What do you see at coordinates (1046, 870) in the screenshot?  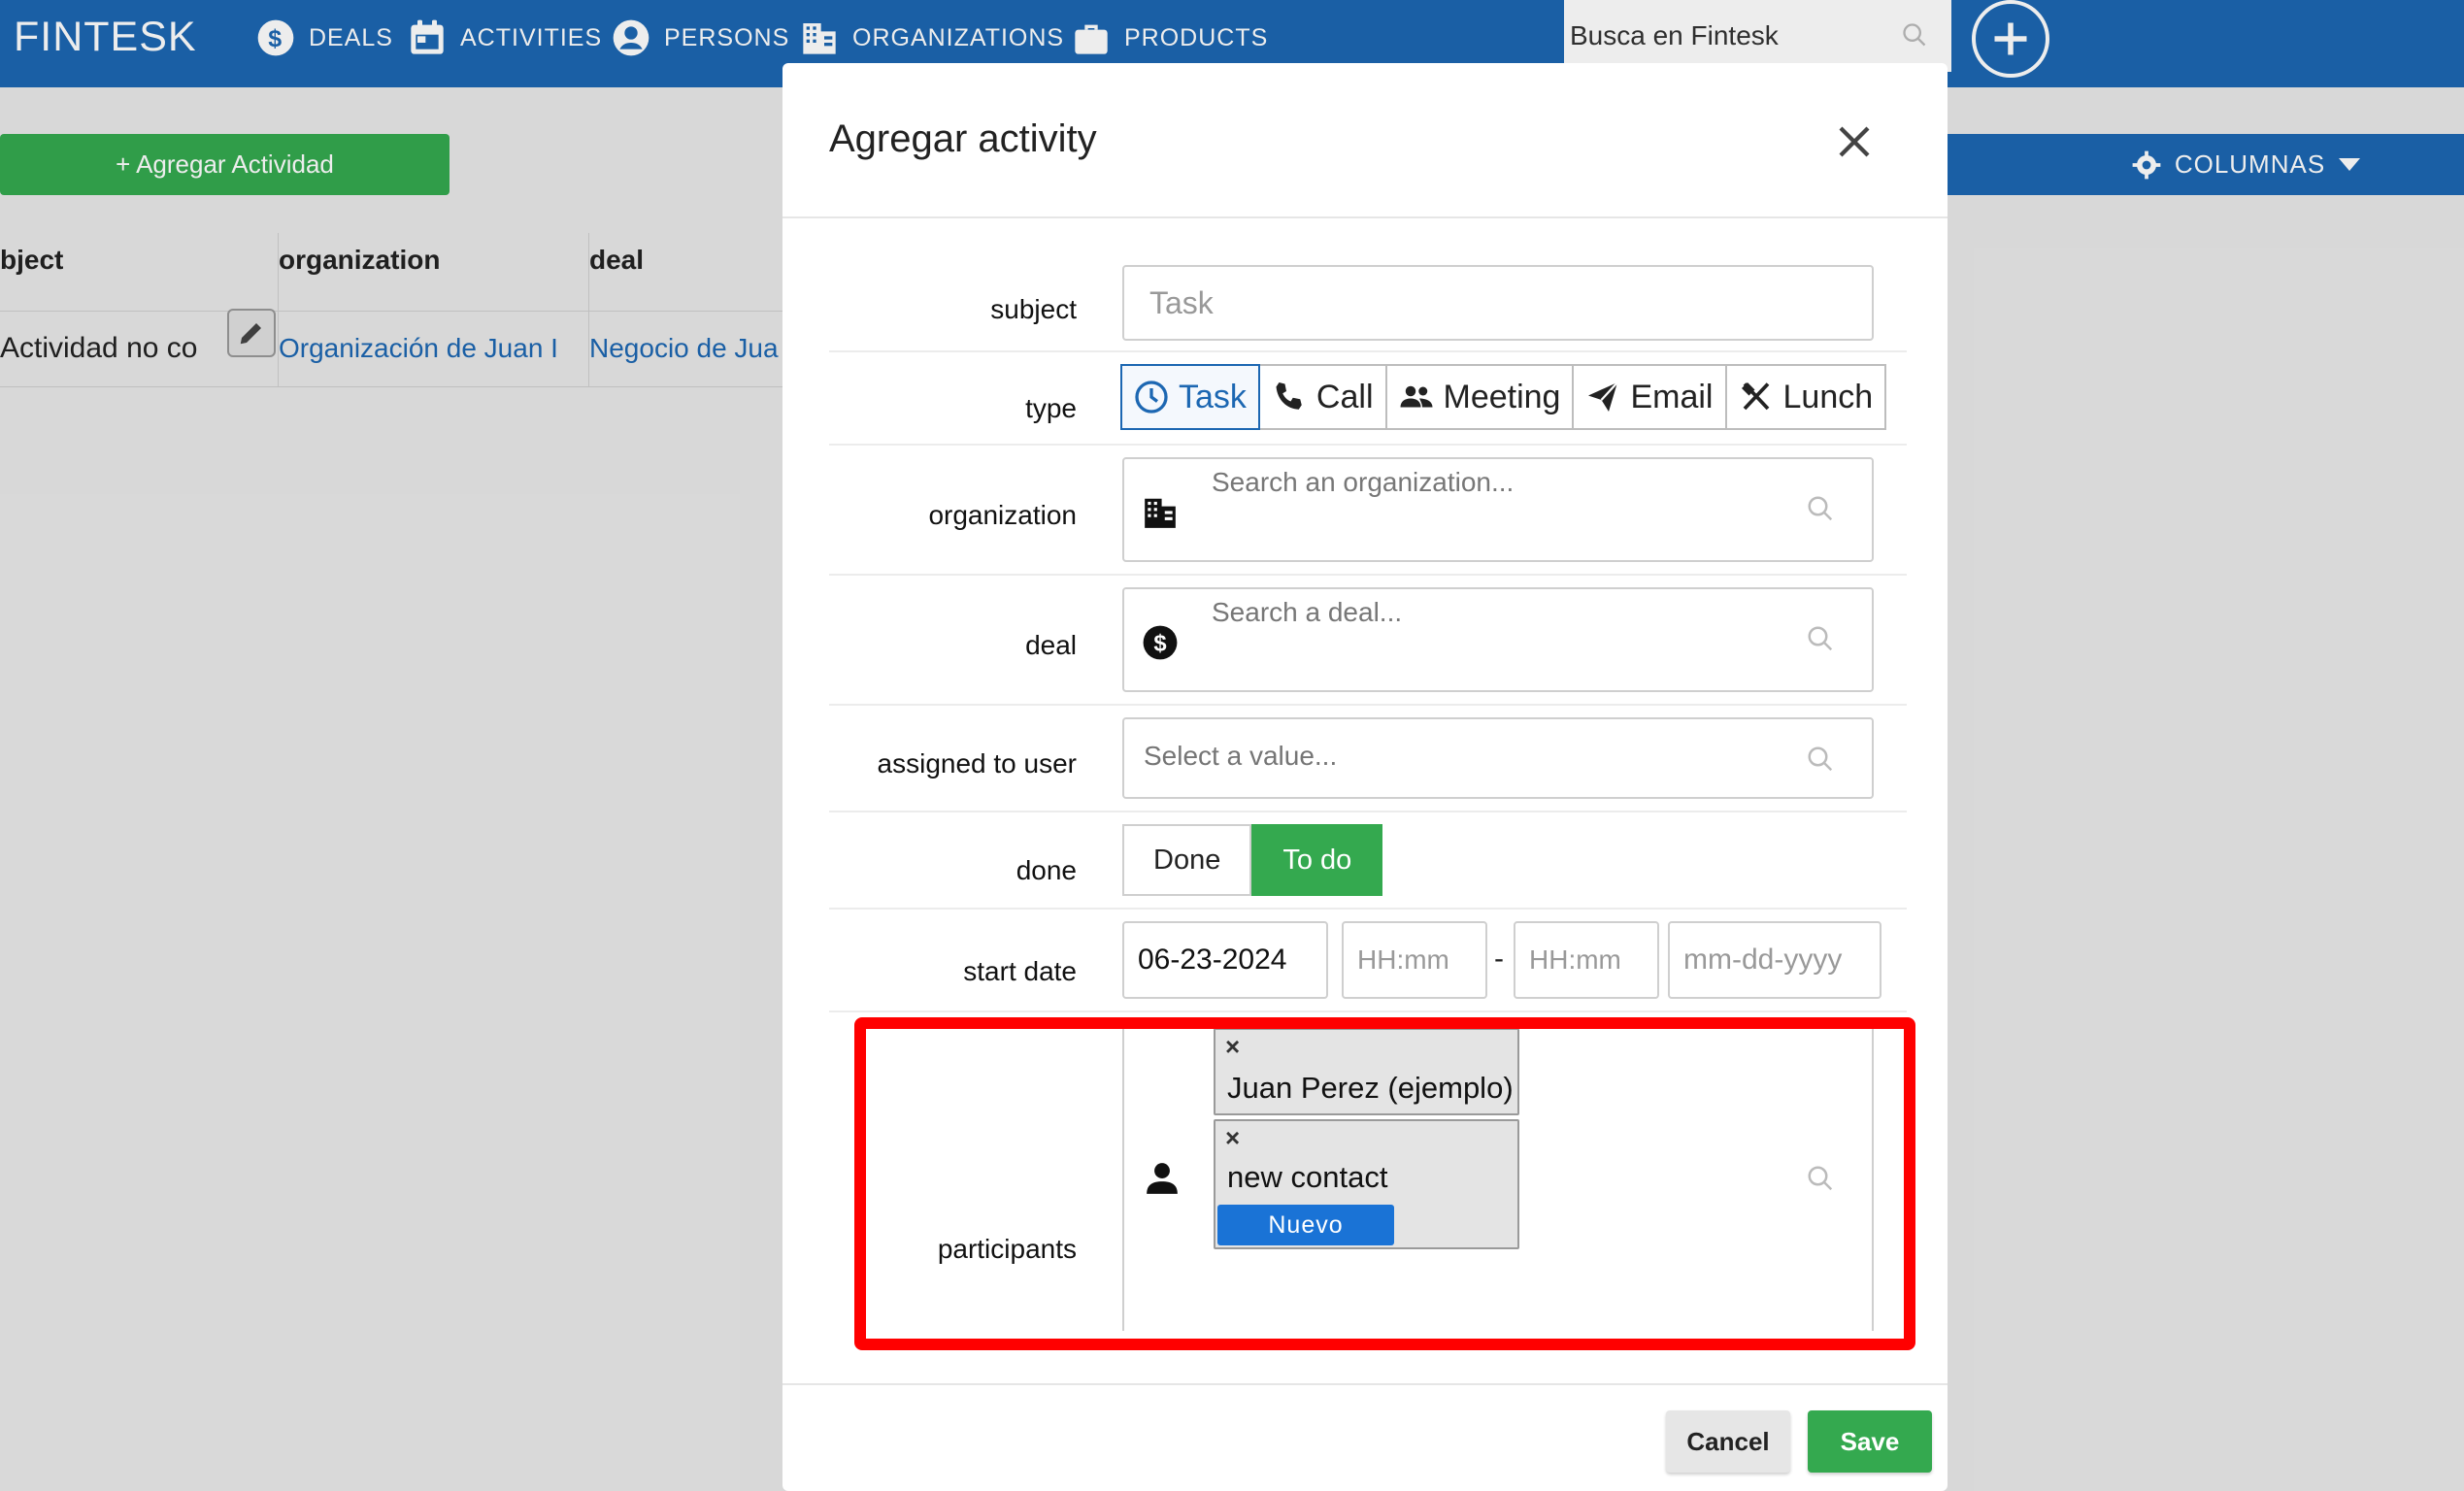 I see `done-label: done` at bounding box center [1046, 870].